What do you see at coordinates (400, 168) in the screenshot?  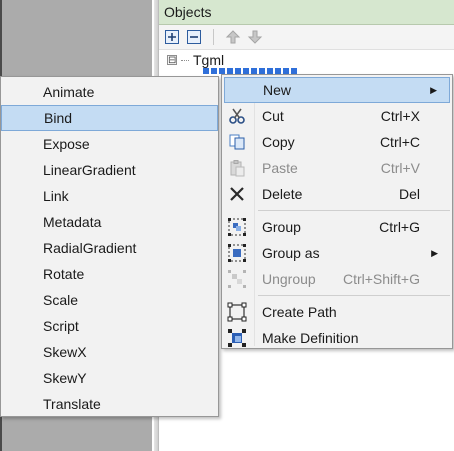 I see `menu-item-shortcut: Ctrl+V` at bounding box center [400, 168].